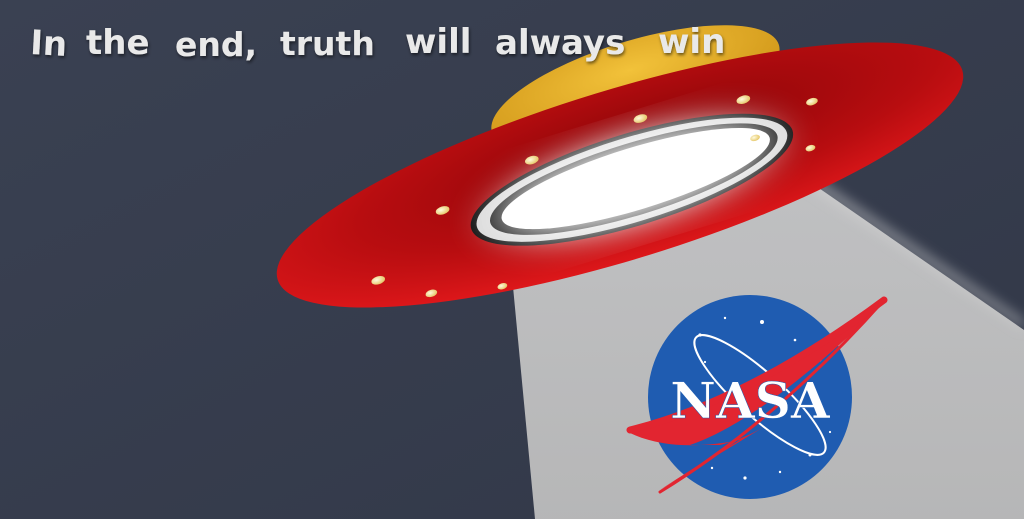  I want to click on caption: In the end, truth will always win, so click(377, 43).